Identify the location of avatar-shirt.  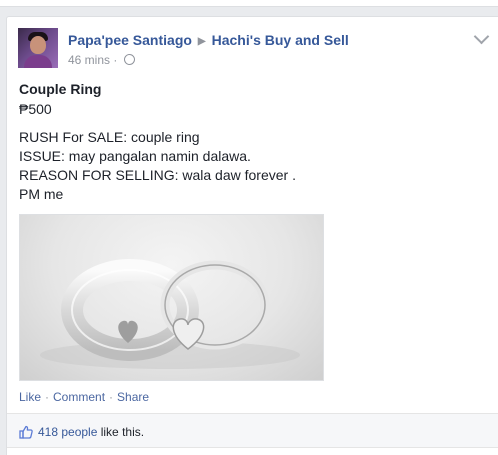
(38, 61).